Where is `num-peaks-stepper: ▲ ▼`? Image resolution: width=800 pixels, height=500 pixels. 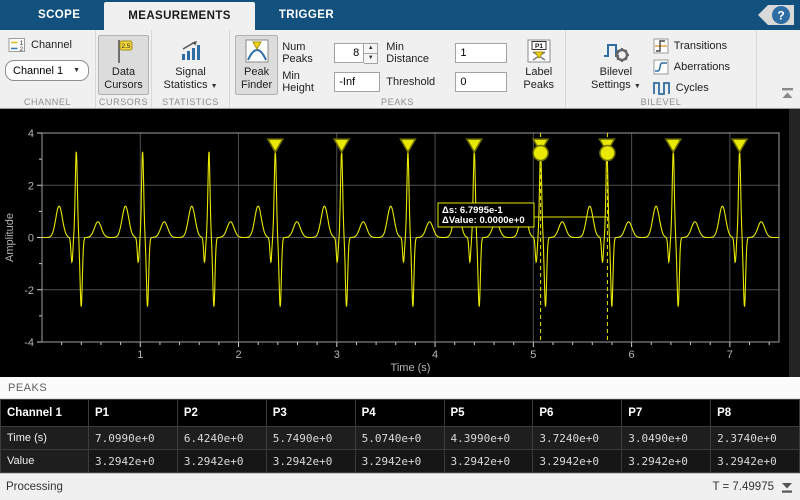 num-peaks-stepper: ▲ ▼ is located at coordinates (371, 53).